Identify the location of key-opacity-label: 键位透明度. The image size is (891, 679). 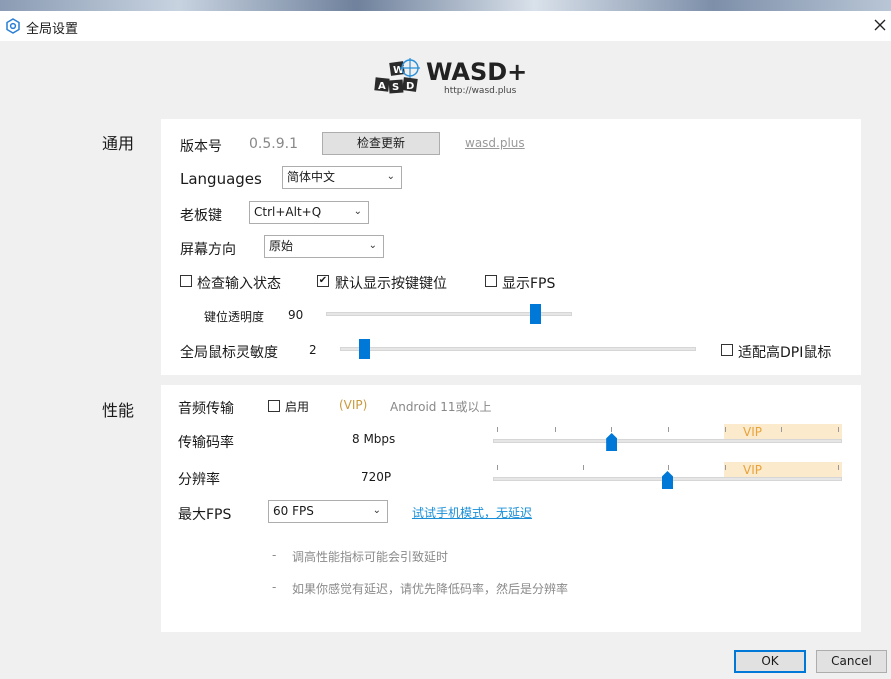
(234, 317).